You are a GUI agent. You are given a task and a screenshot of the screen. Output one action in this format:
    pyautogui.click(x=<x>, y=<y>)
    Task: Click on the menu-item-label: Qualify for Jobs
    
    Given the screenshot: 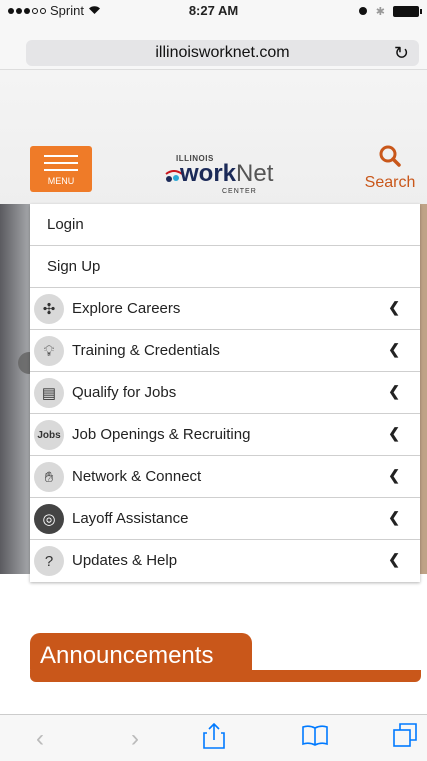 What is the action you would take?
    pyautogui.click(x=124, y=392)
    